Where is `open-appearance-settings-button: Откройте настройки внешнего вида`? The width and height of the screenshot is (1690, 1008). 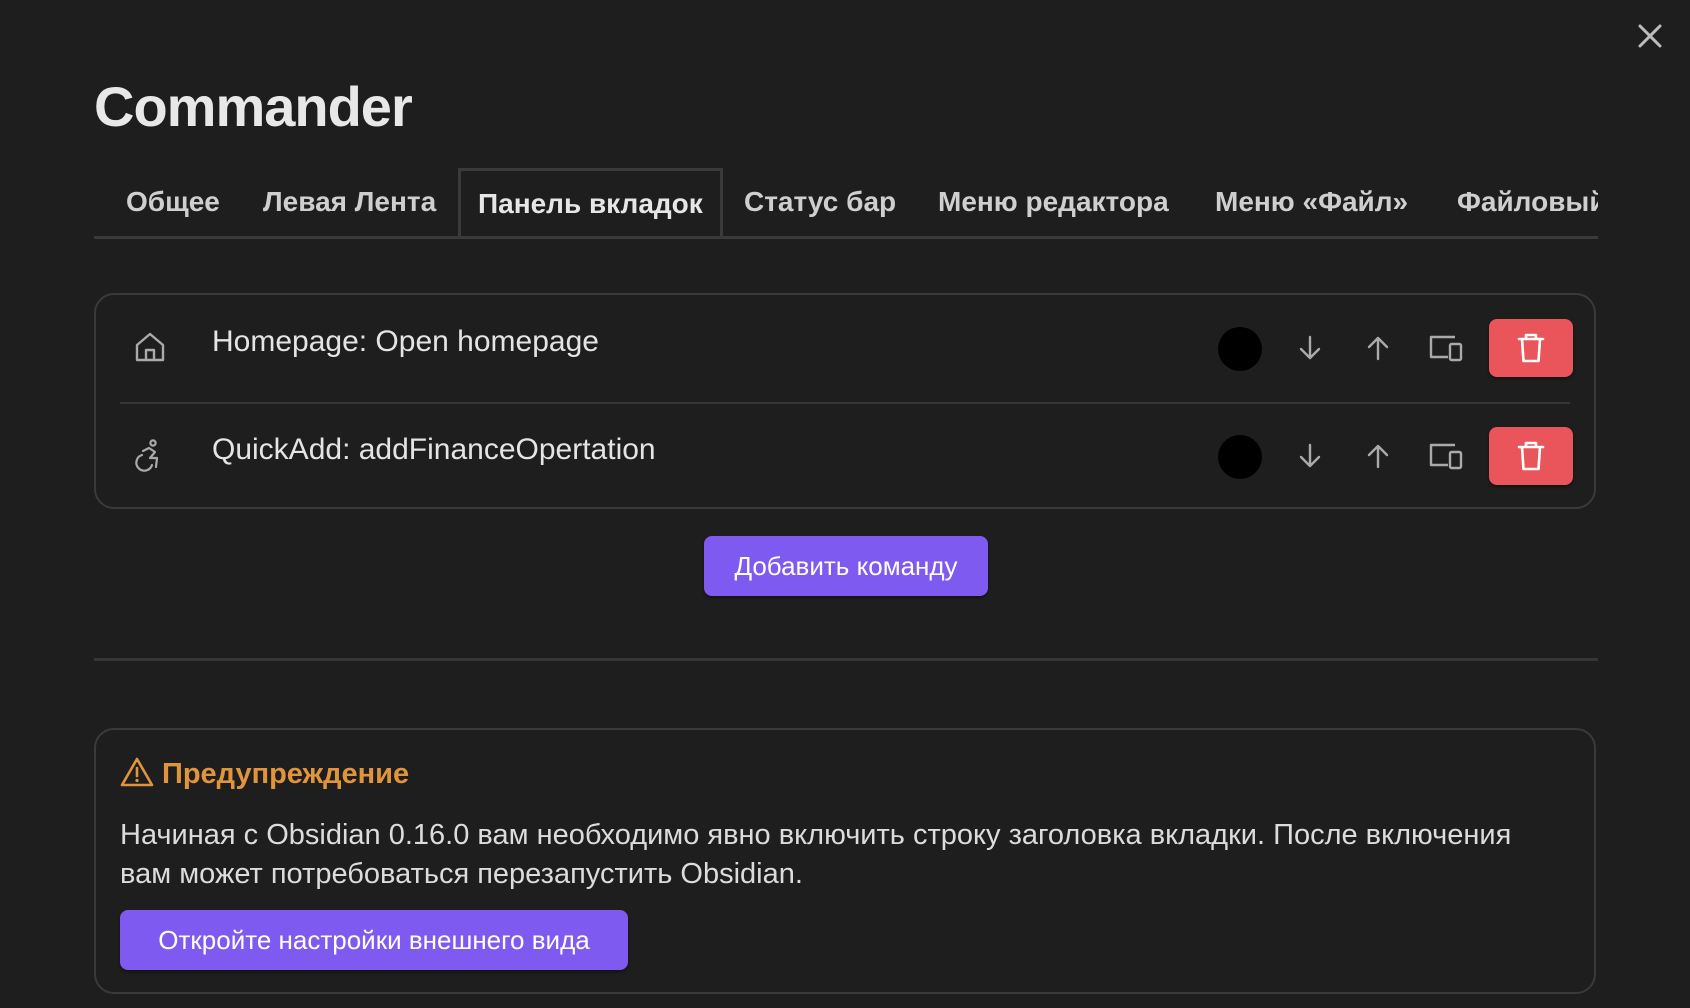
open-appearance-settings-button: Откройте настройки внешнего вида is located at coordinates (374, 940).